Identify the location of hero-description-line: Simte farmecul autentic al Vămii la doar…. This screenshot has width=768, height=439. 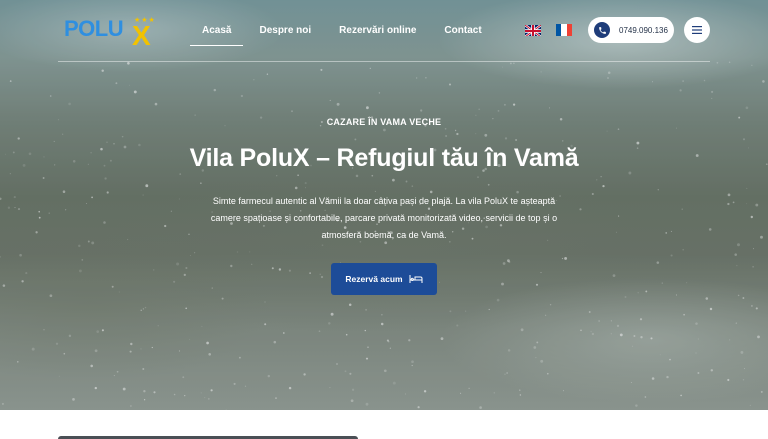
(384, 201).